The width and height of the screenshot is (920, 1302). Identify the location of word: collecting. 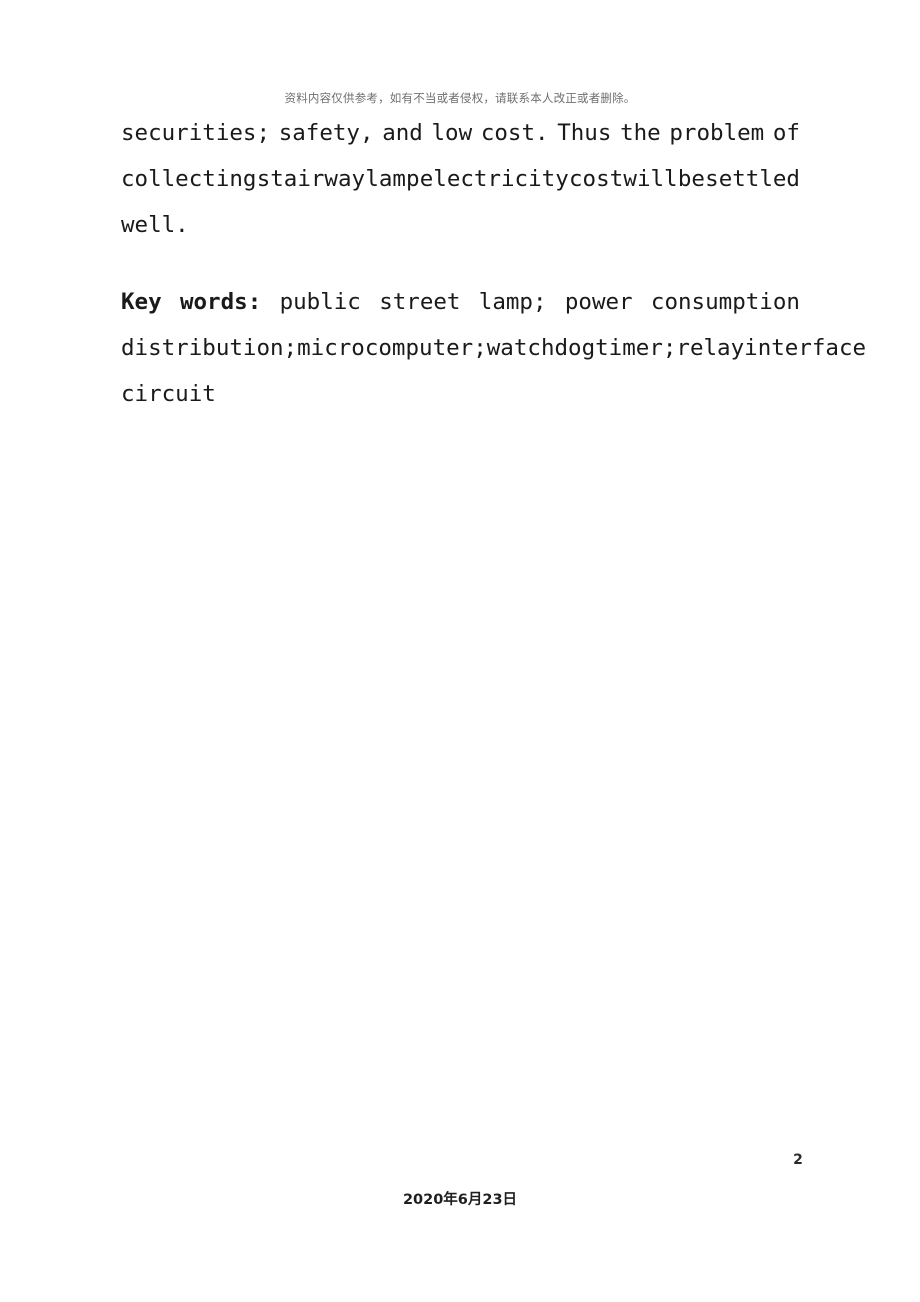
(189, 179).